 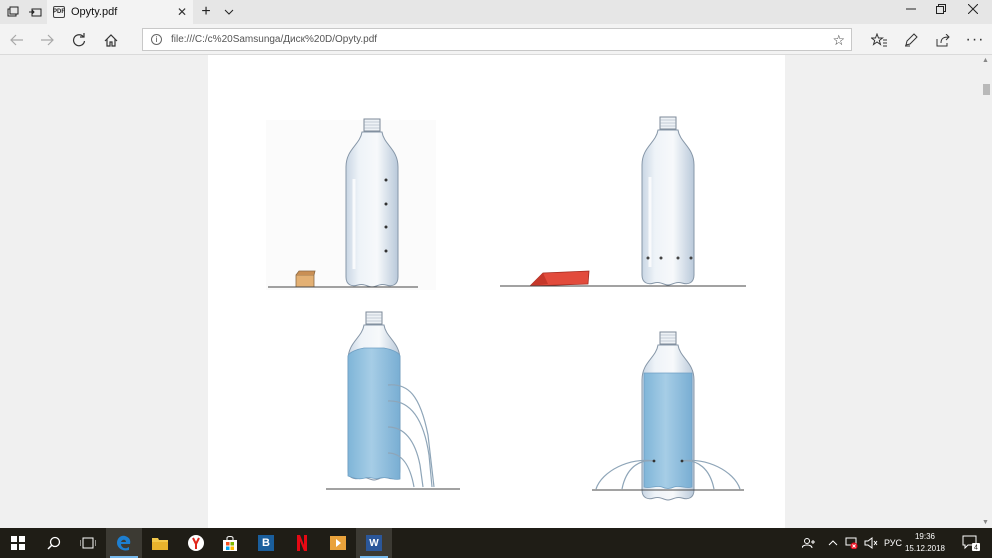 I want to click on start-button, so click(x=18, y=543).